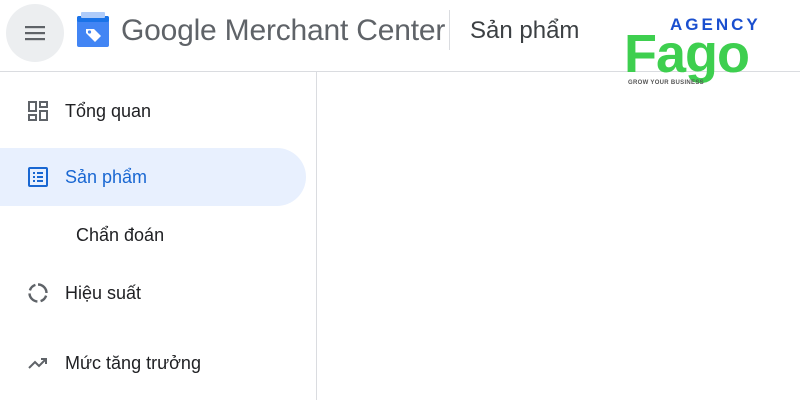 The width and height of the screenshot is (800, 400). I want to click on brand-name: Google Merchant Center, so click(283, 31).